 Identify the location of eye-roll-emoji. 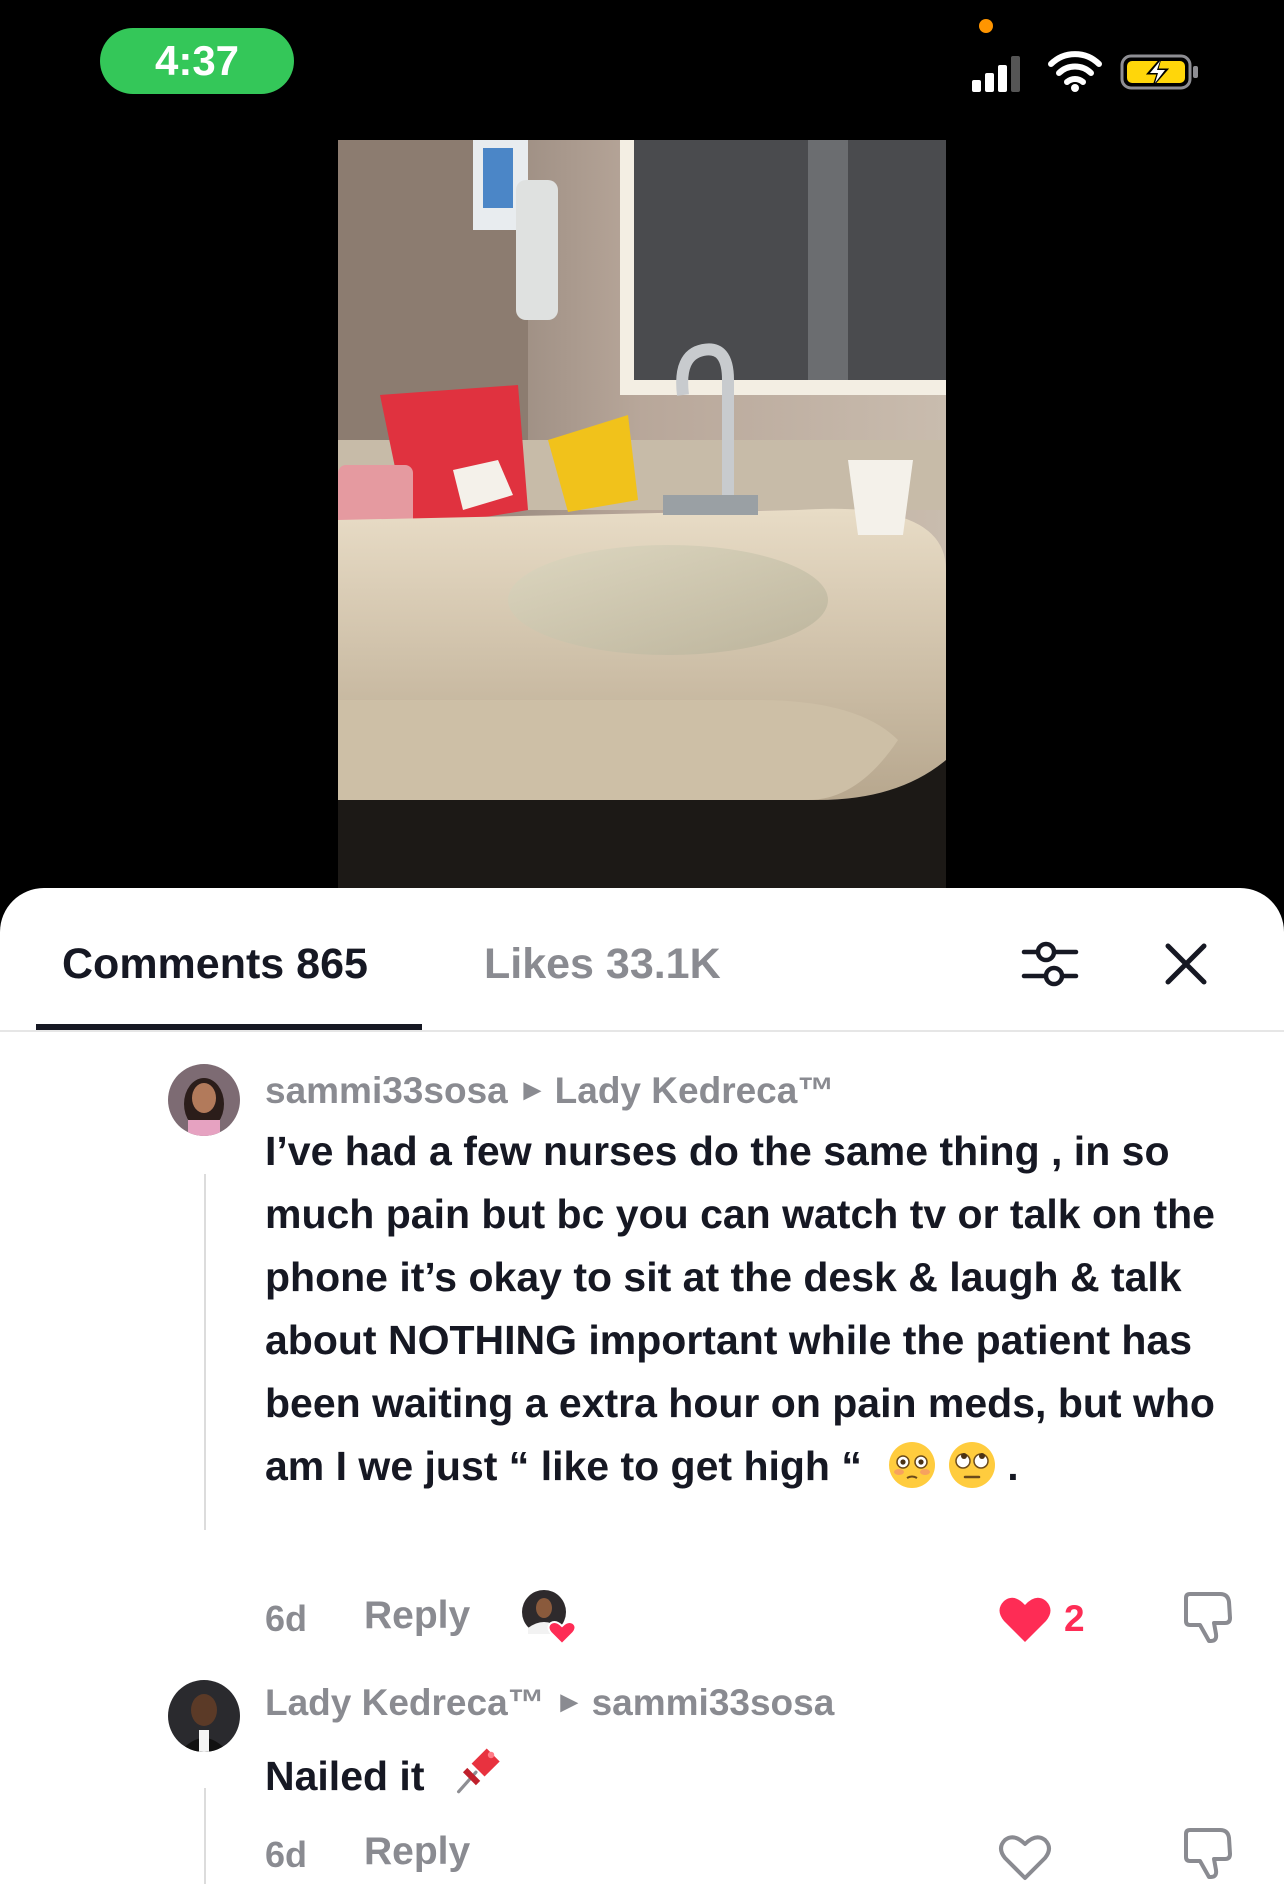
(972, 1465).